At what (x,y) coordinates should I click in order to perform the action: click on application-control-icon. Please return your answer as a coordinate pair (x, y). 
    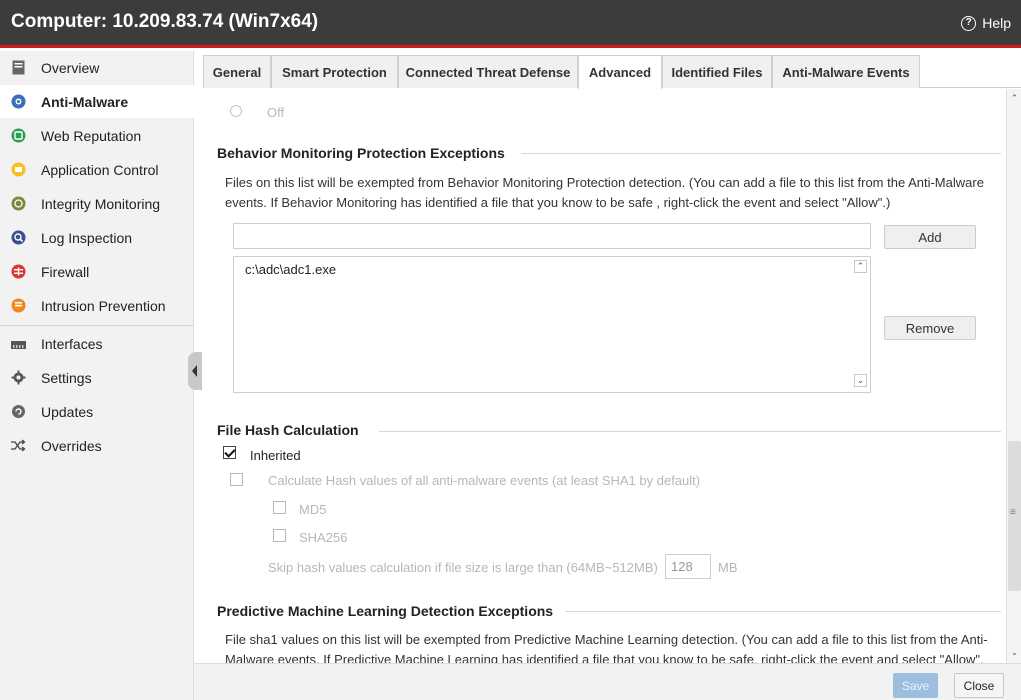
    Looking at the image, I should click on (18, 170).